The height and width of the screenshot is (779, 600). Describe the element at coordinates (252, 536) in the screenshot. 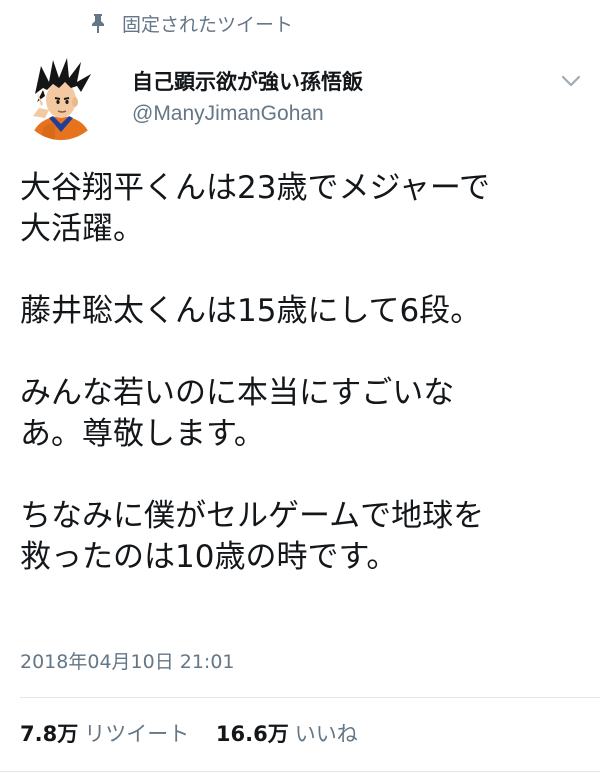

I see `tweet-paragraph: ちなみに僕がセルゲームで地球を 救ったのは10歳の時です。` at that location.